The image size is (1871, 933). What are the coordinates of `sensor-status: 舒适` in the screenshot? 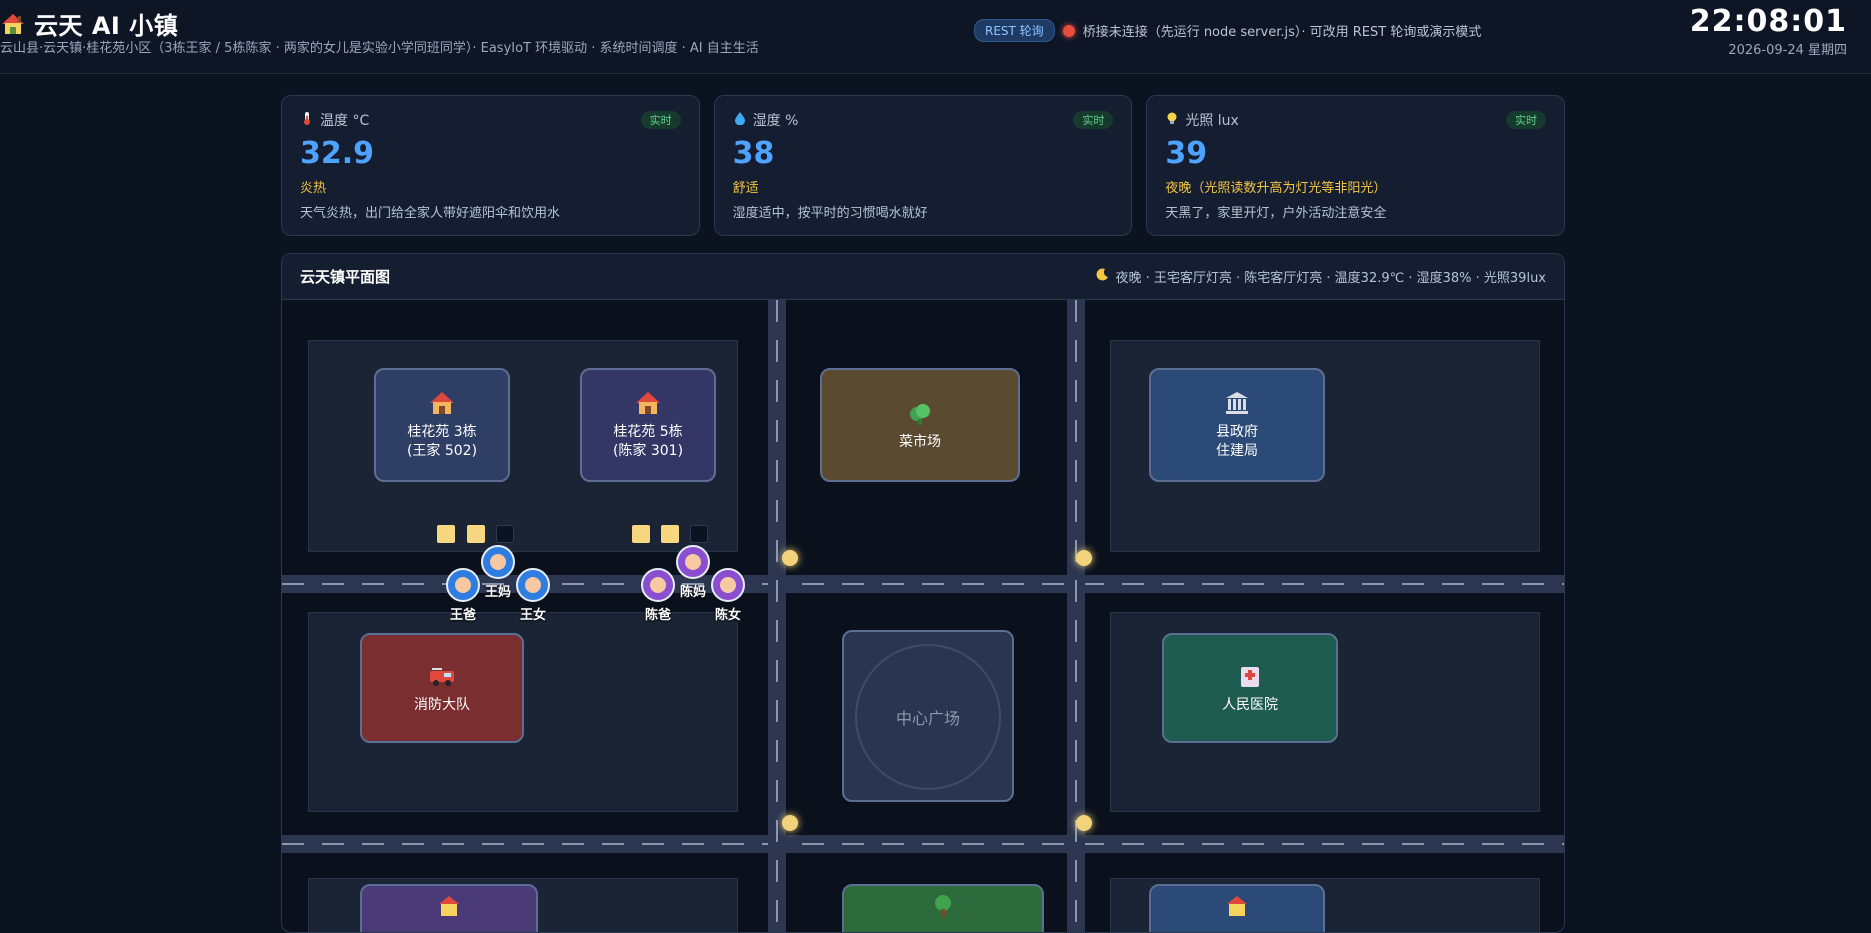 It's located at (745, 188).